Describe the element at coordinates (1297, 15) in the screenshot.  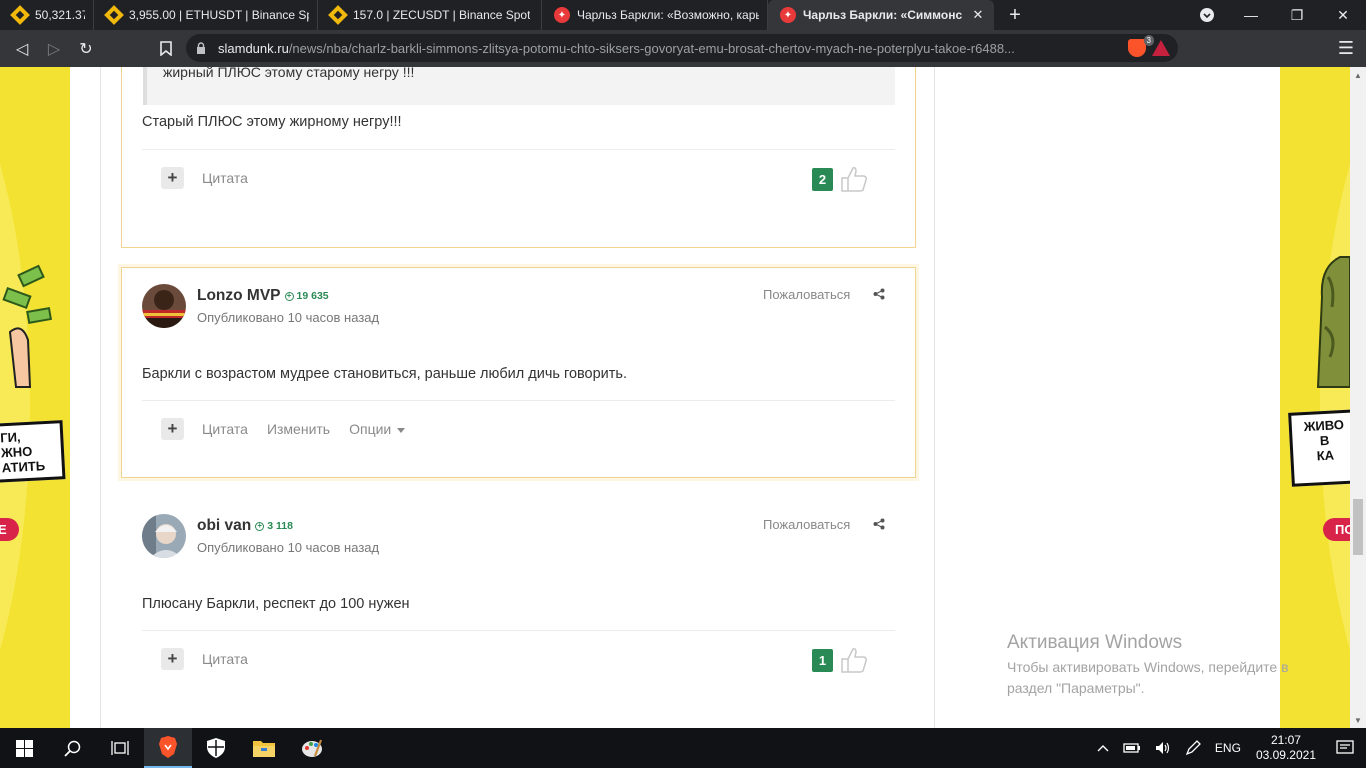
I see `restore-button: ❐` at that location.